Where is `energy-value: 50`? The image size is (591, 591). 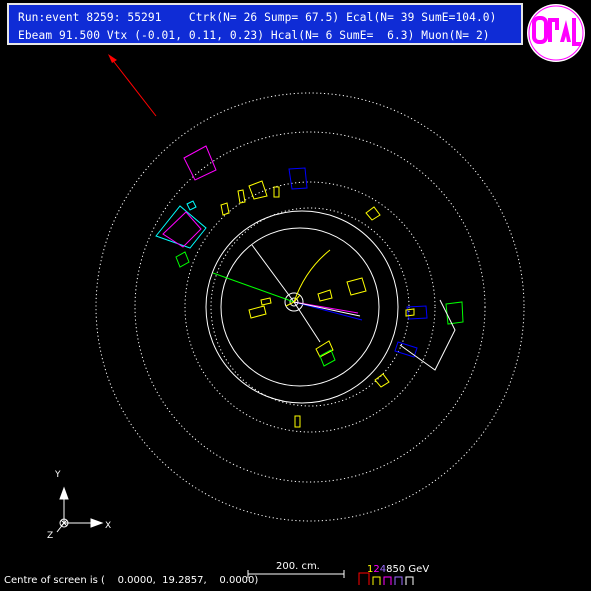 energy-value: 50 is located at coordinates (399, 569).